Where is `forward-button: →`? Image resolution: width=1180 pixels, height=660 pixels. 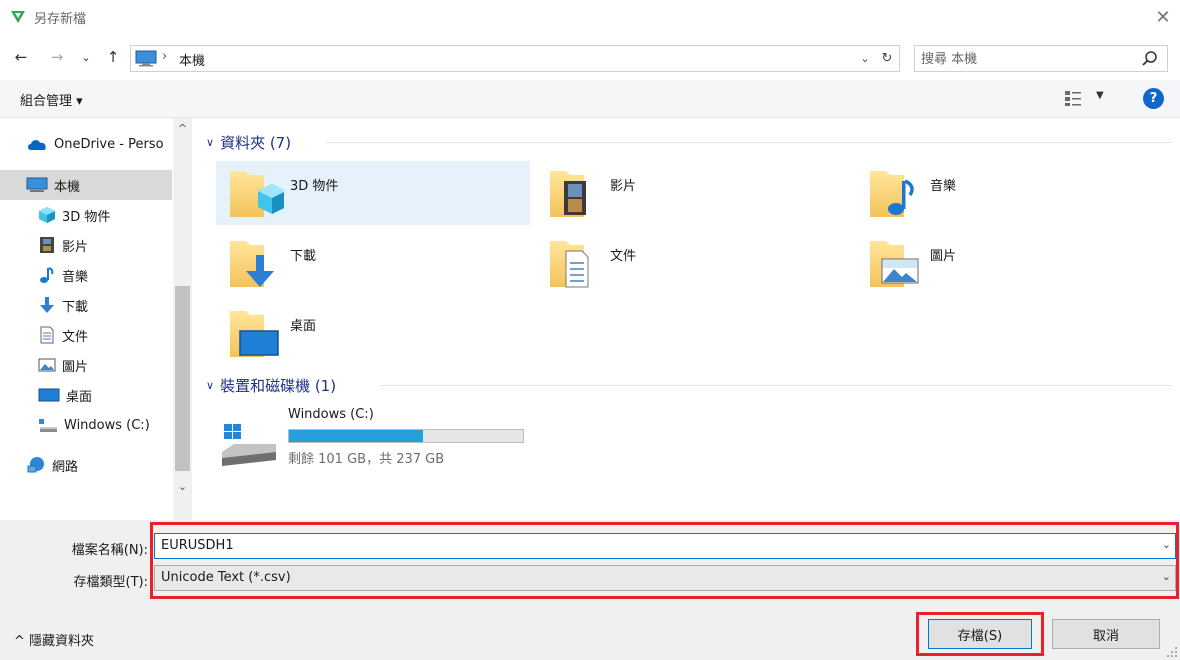 forward-button: → is located at coordinates (57, 57).